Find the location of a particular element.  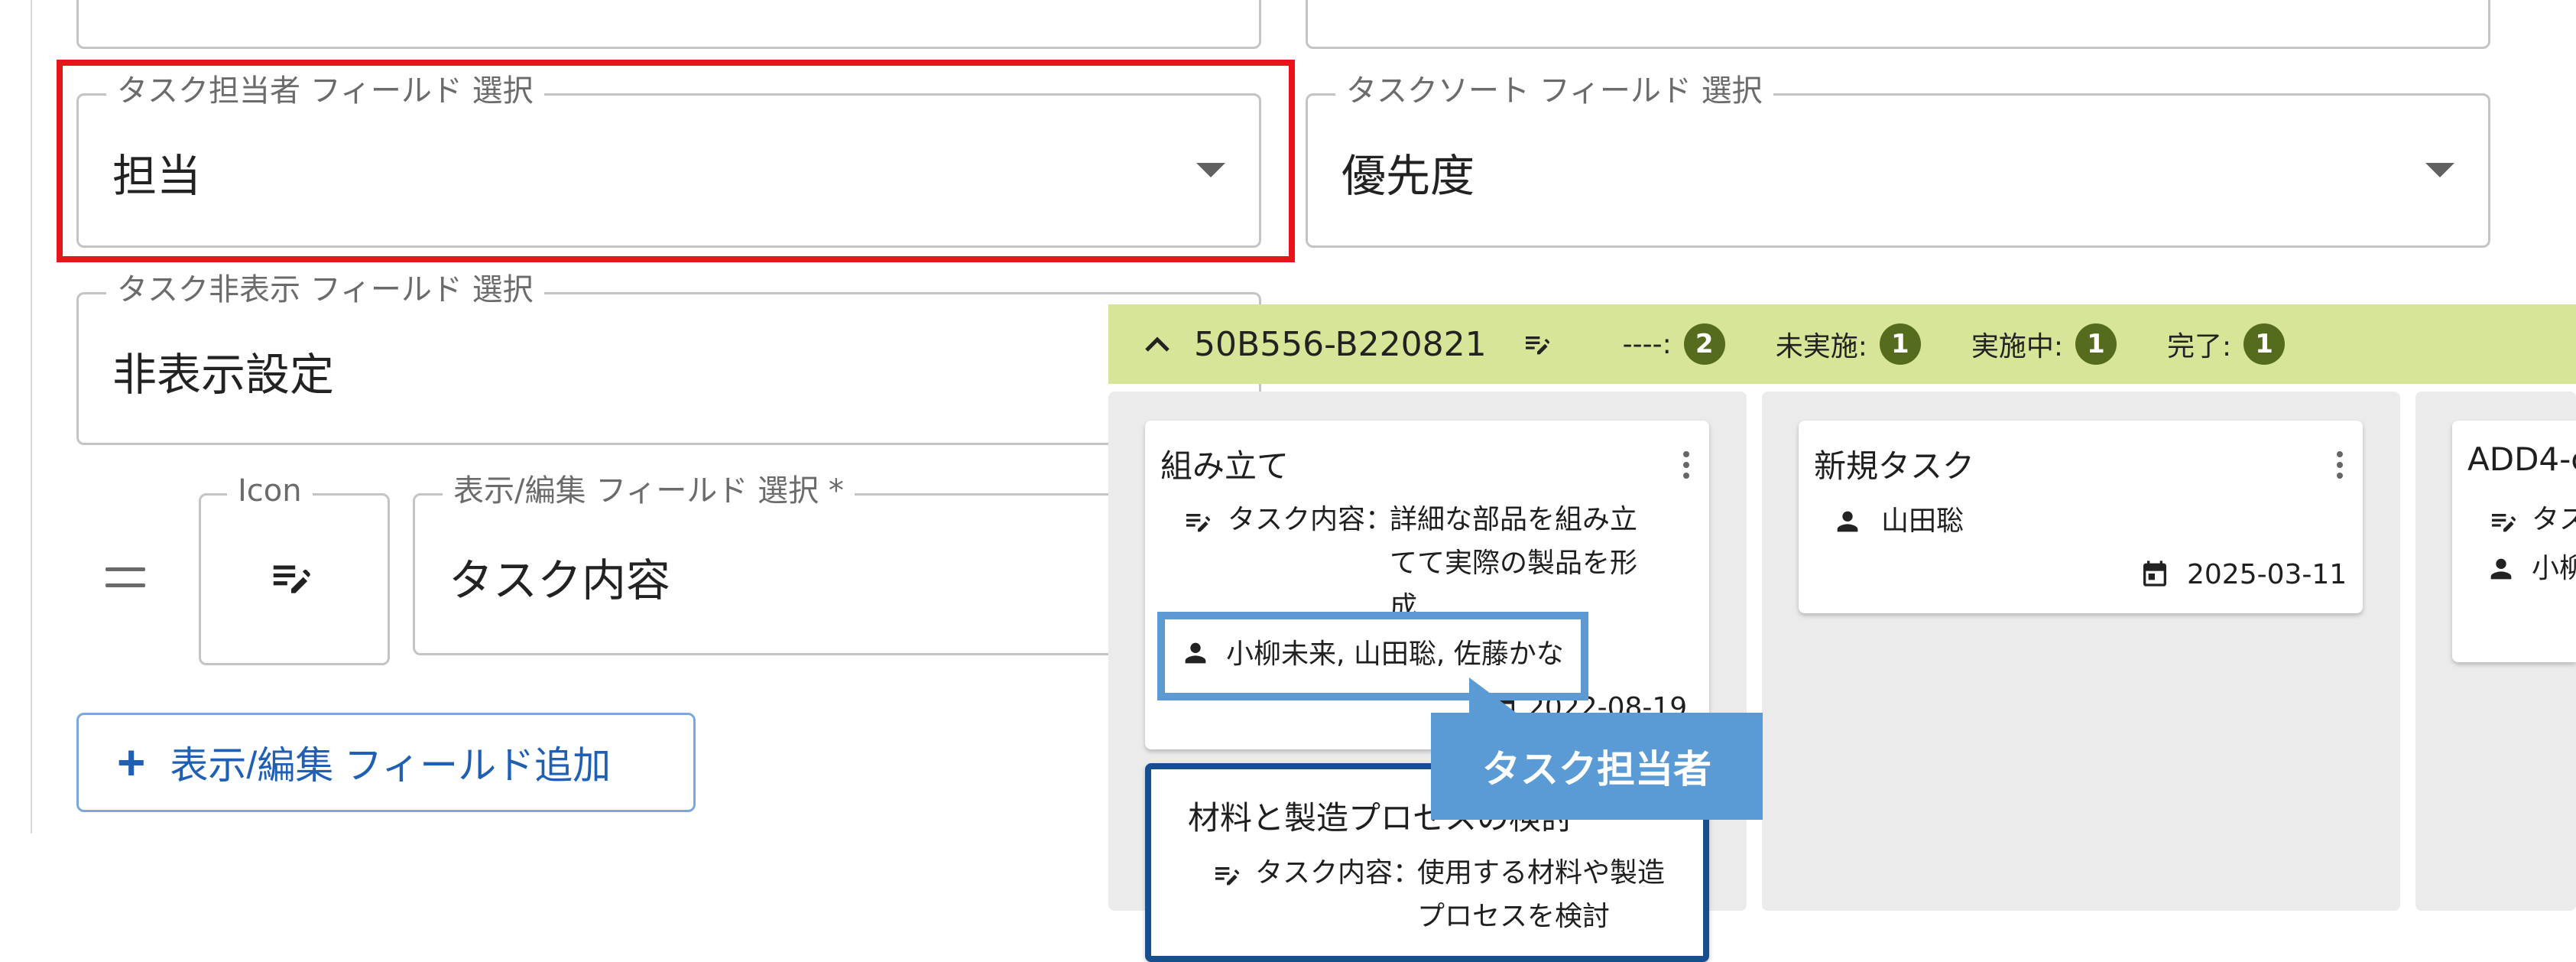

icon-picker: Icon is located at coordinates (294, 568).